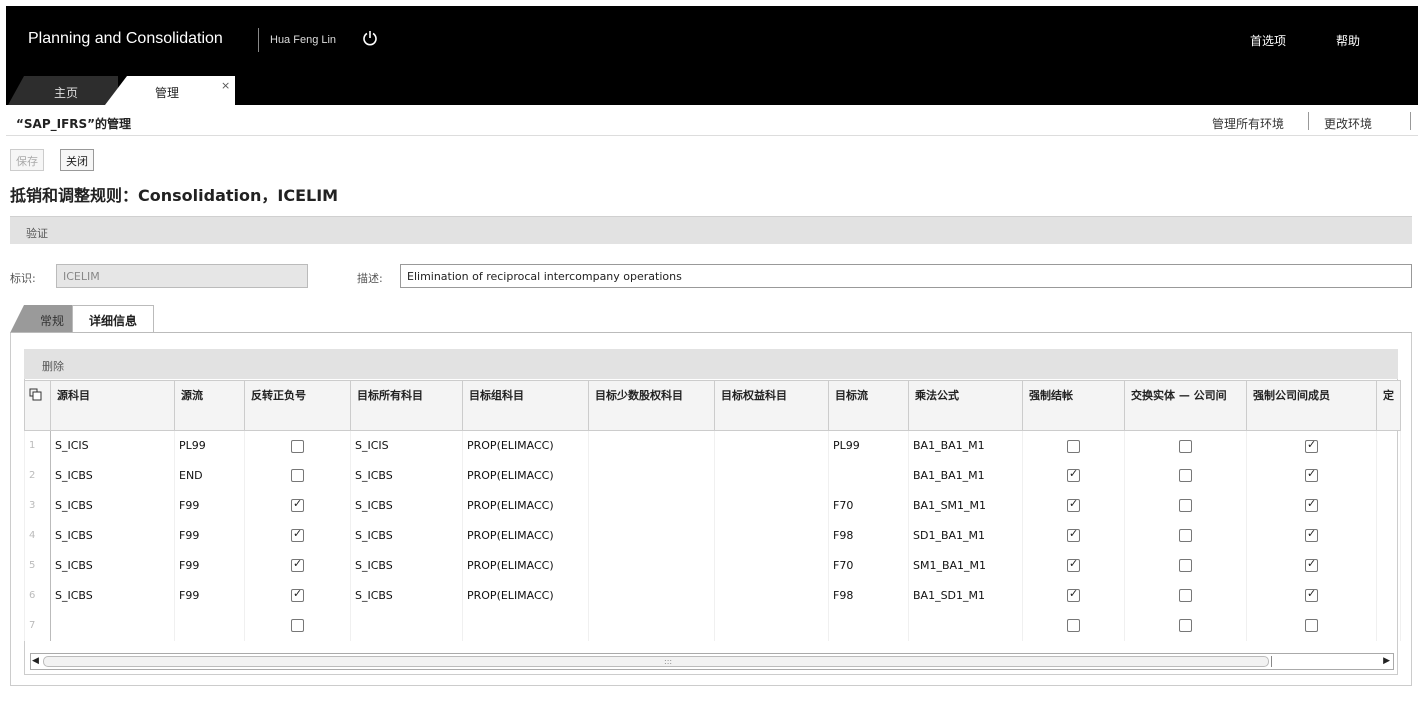 This screenshot has height=713, width=1418. What do you see at coordinates (209, 405) in the screenshot?
I see `column-header: 源流` at bounding box center [209, 405].